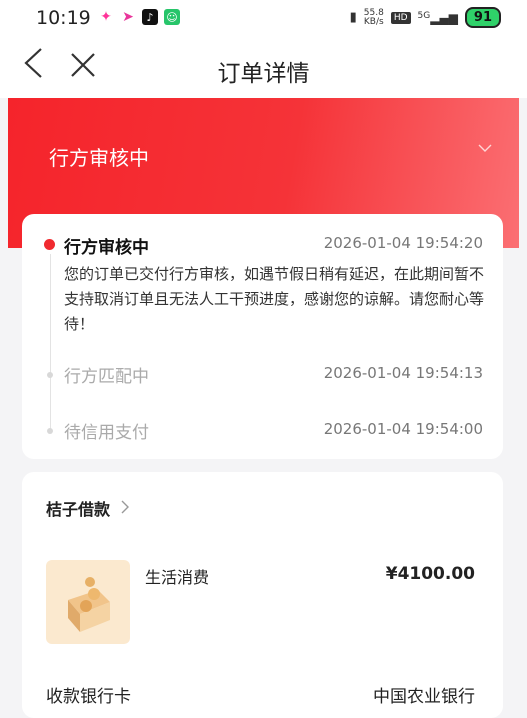 The height and width of the screenshot is (718, 527). What do you see at coordinates (403, 429) in the screenshot?
I see `timeline-step-time: 2026-01-04 19:54:00` at bounding box center [403, 429].